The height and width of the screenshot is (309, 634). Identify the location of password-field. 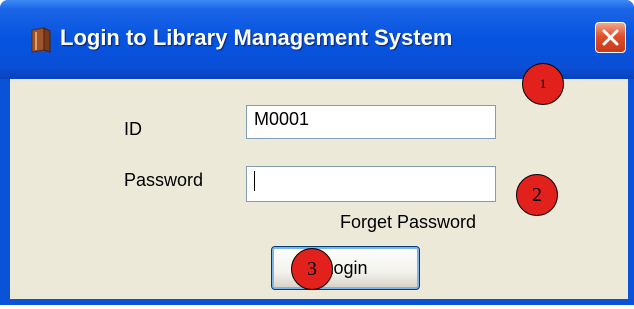
(371, 184).